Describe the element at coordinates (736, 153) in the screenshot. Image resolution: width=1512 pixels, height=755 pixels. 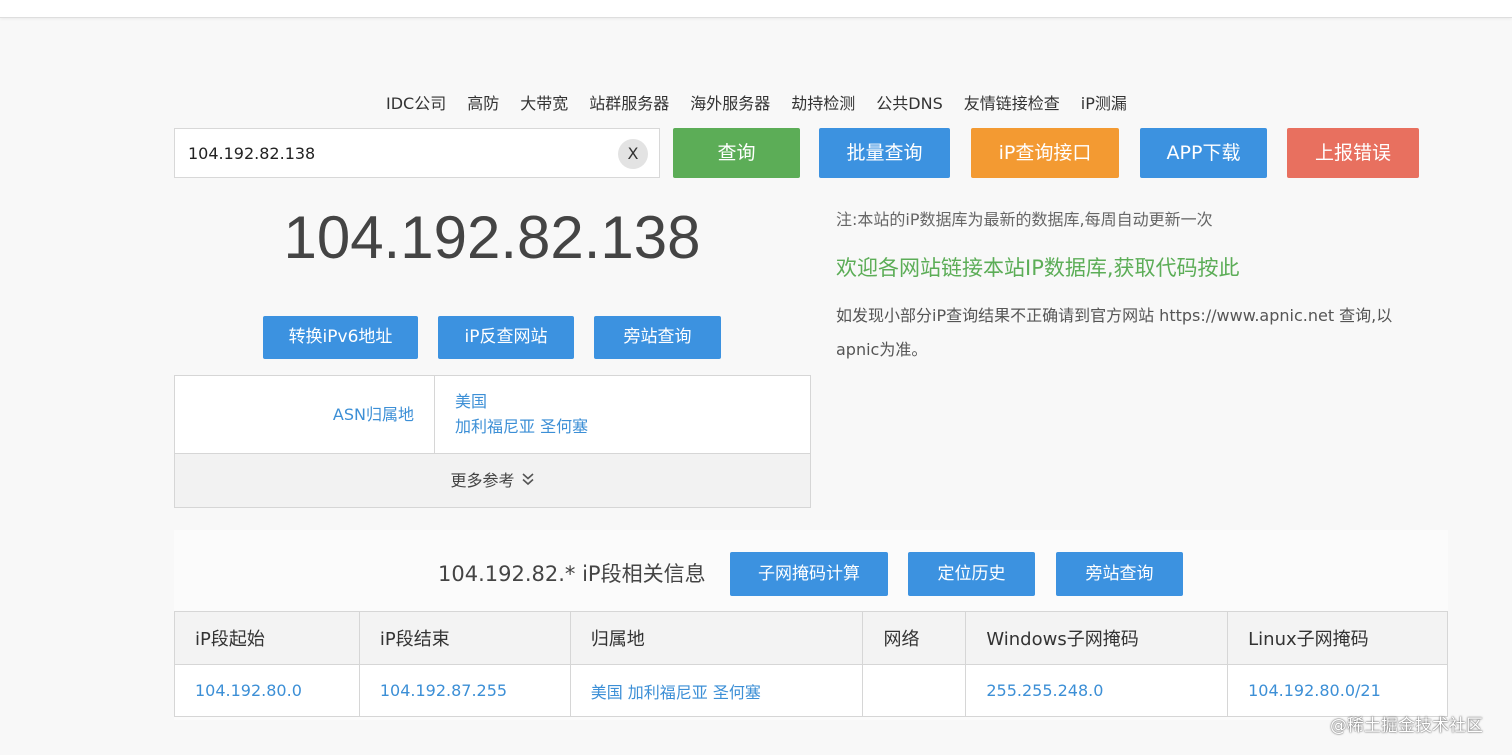
I see `query-button: 查询` at that location.